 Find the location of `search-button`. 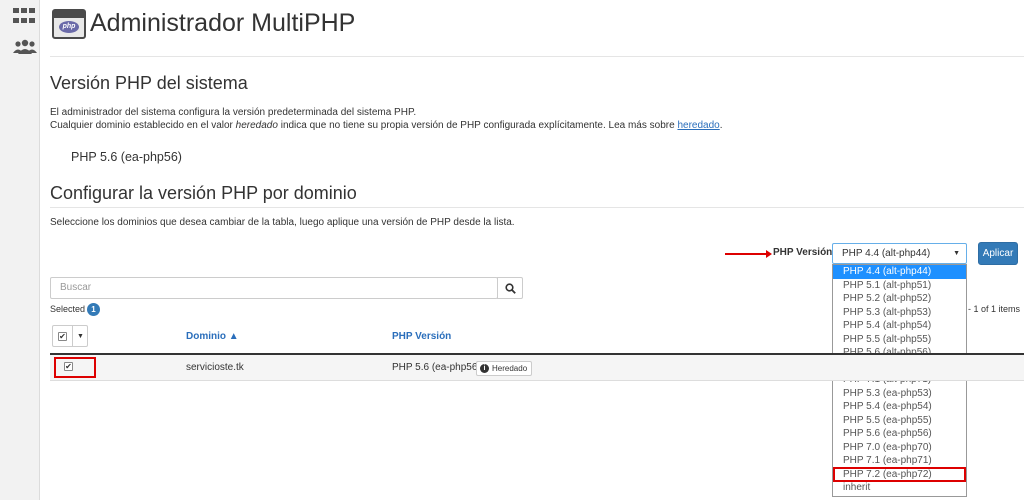

search-button is located at coordinates (510, 288).